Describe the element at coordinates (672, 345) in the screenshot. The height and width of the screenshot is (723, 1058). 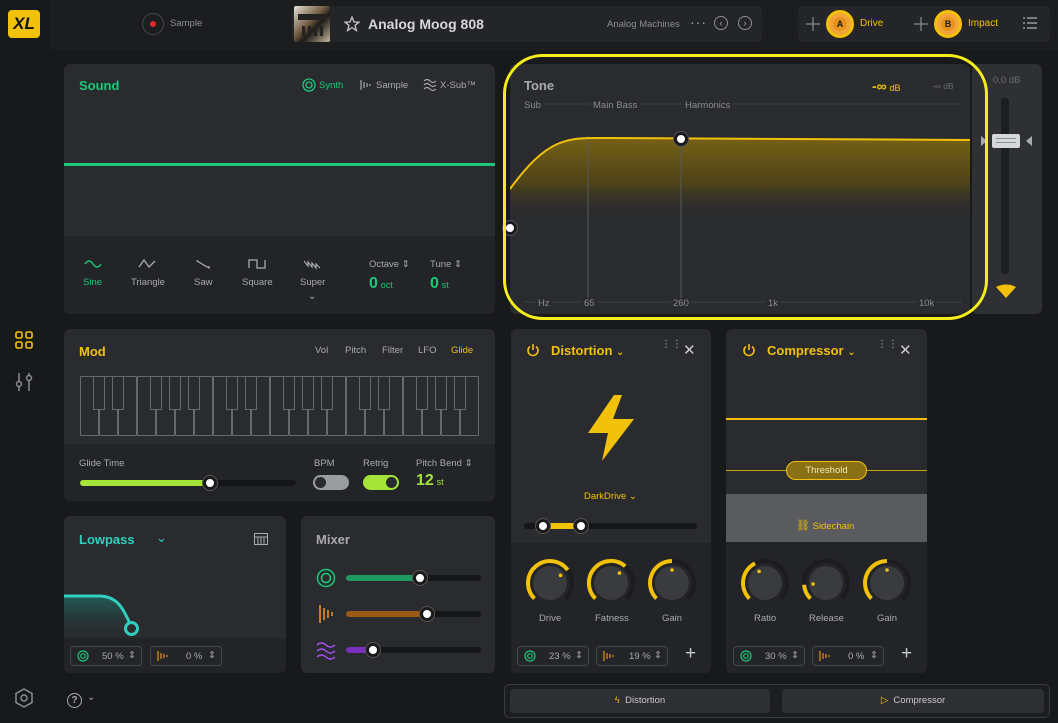
I see `distortion-drag-handle-icon: ⋮⋮` at that location.